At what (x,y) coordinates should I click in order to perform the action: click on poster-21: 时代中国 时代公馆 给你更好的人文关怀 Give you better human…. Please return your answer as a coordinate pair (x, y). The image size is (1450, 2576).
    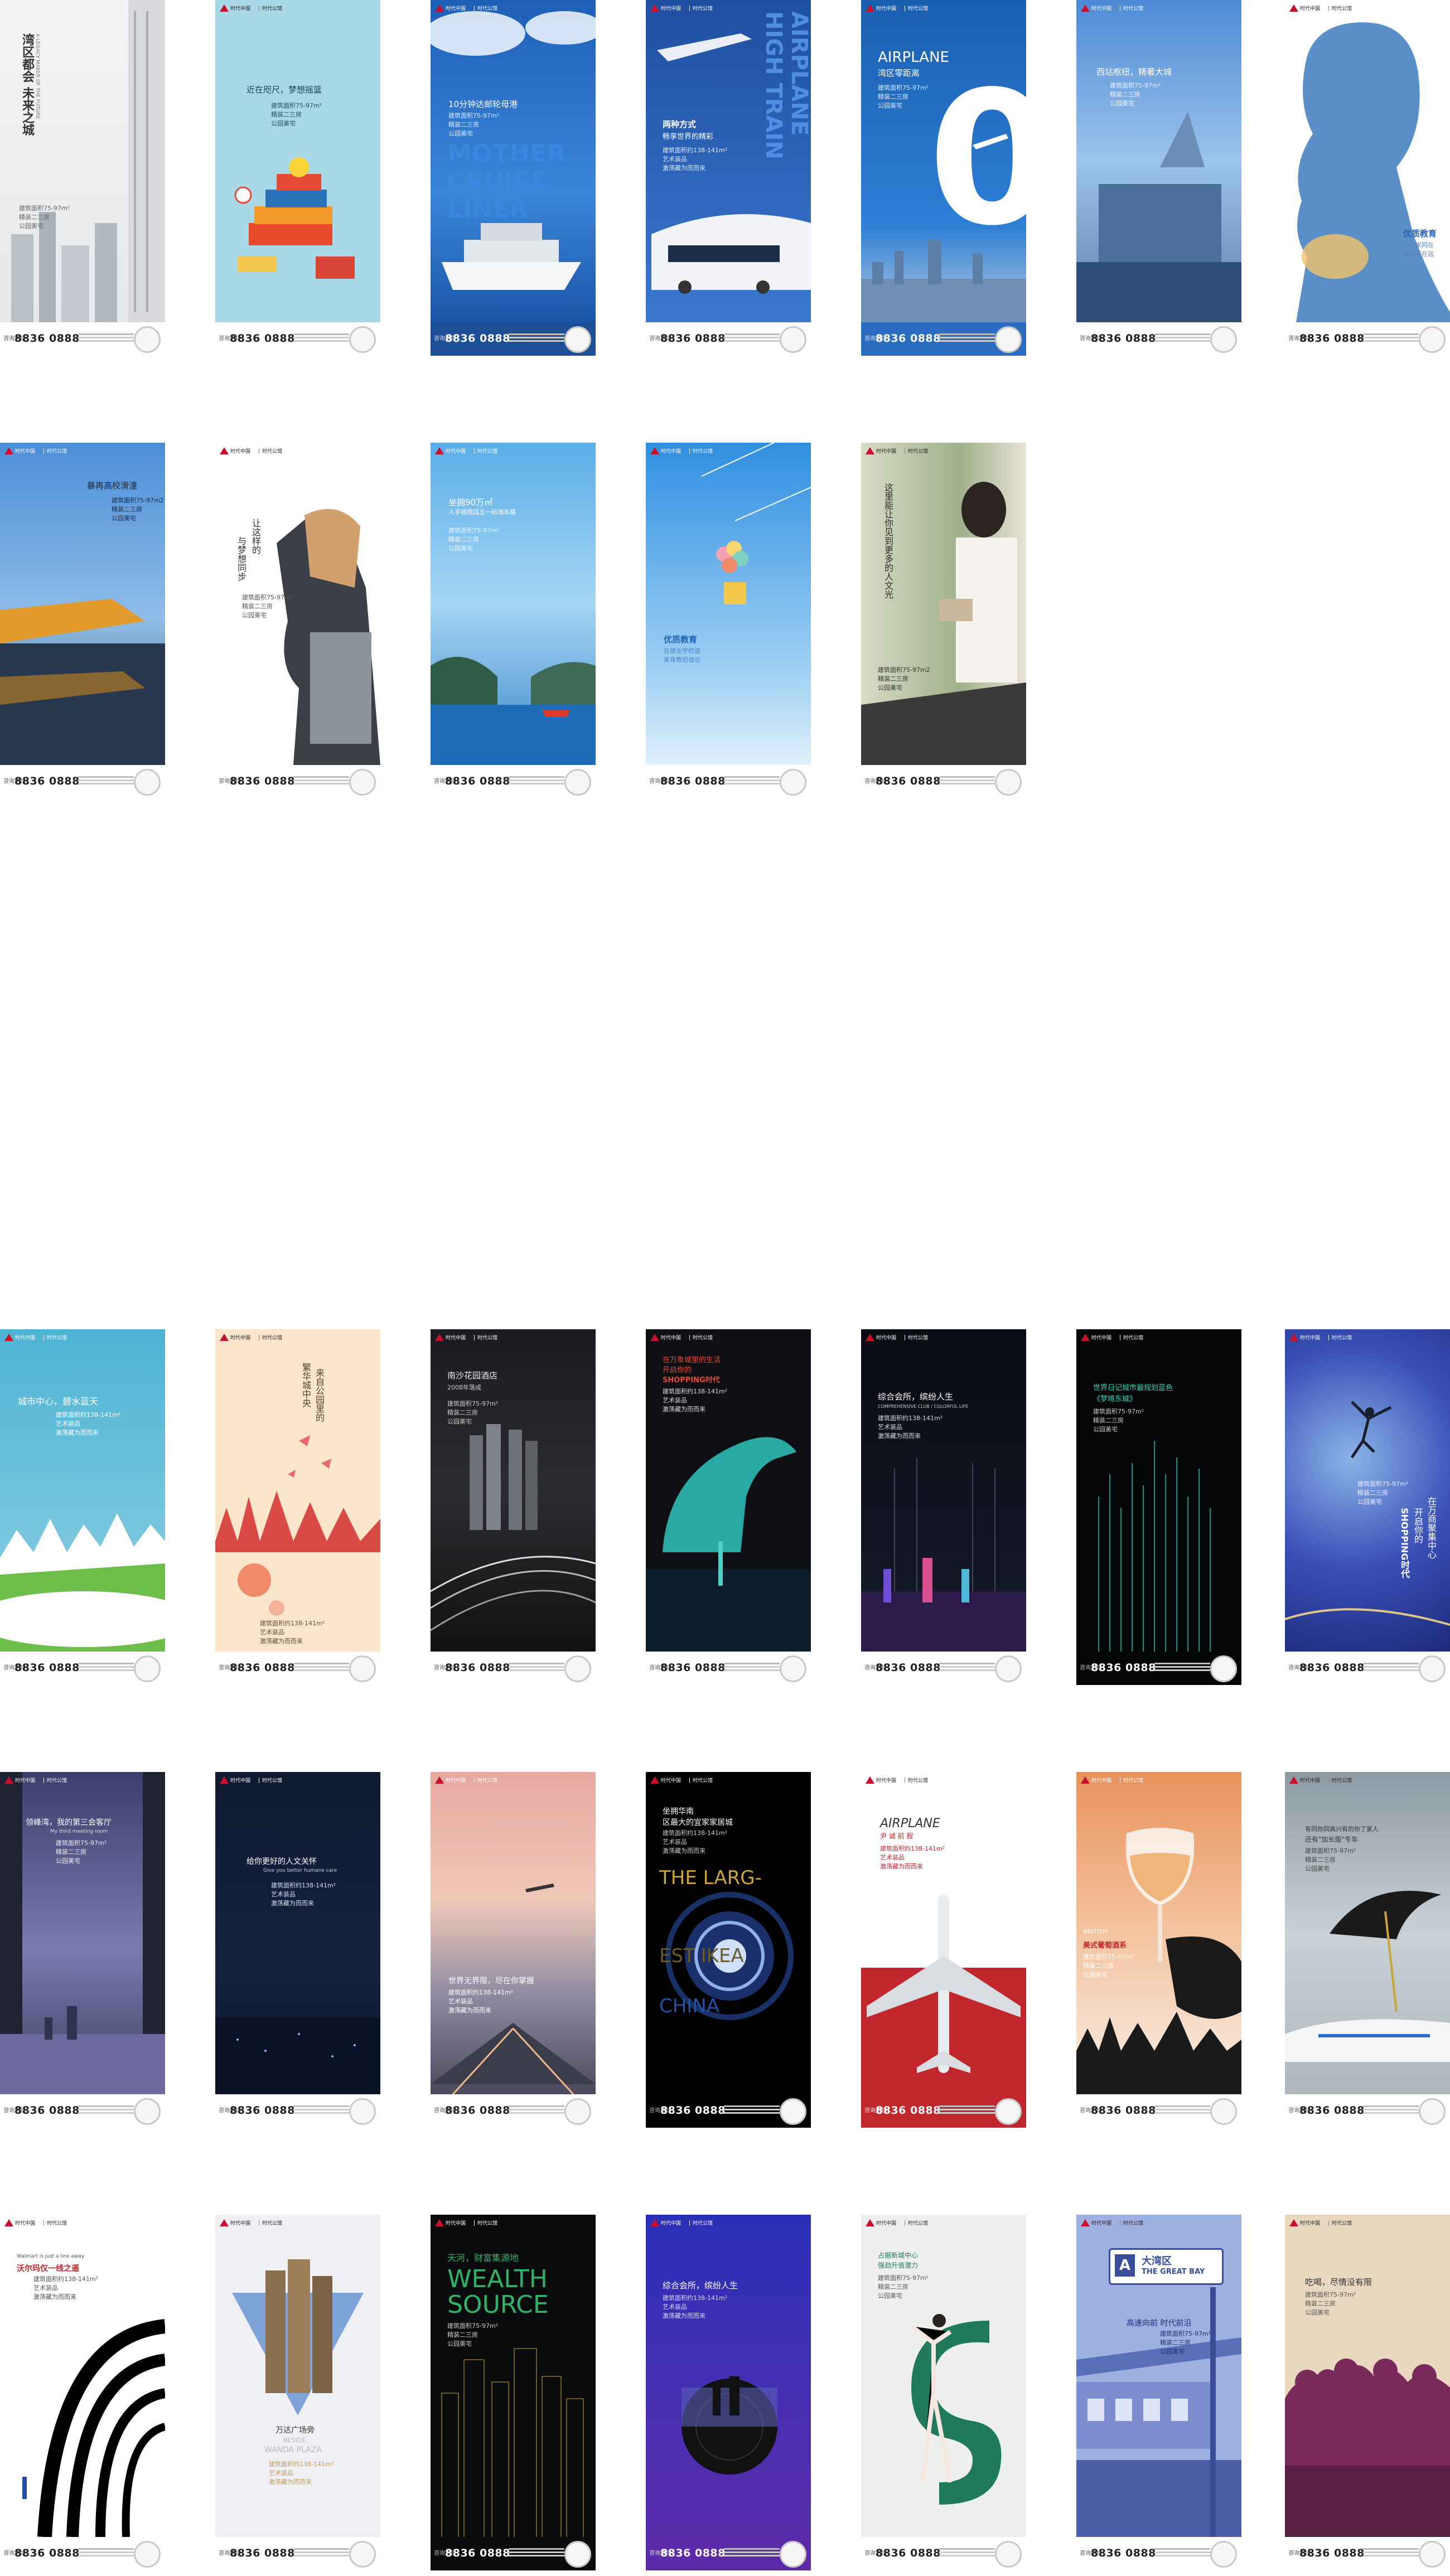
    Looking at the image, I should click on (297, 1950).